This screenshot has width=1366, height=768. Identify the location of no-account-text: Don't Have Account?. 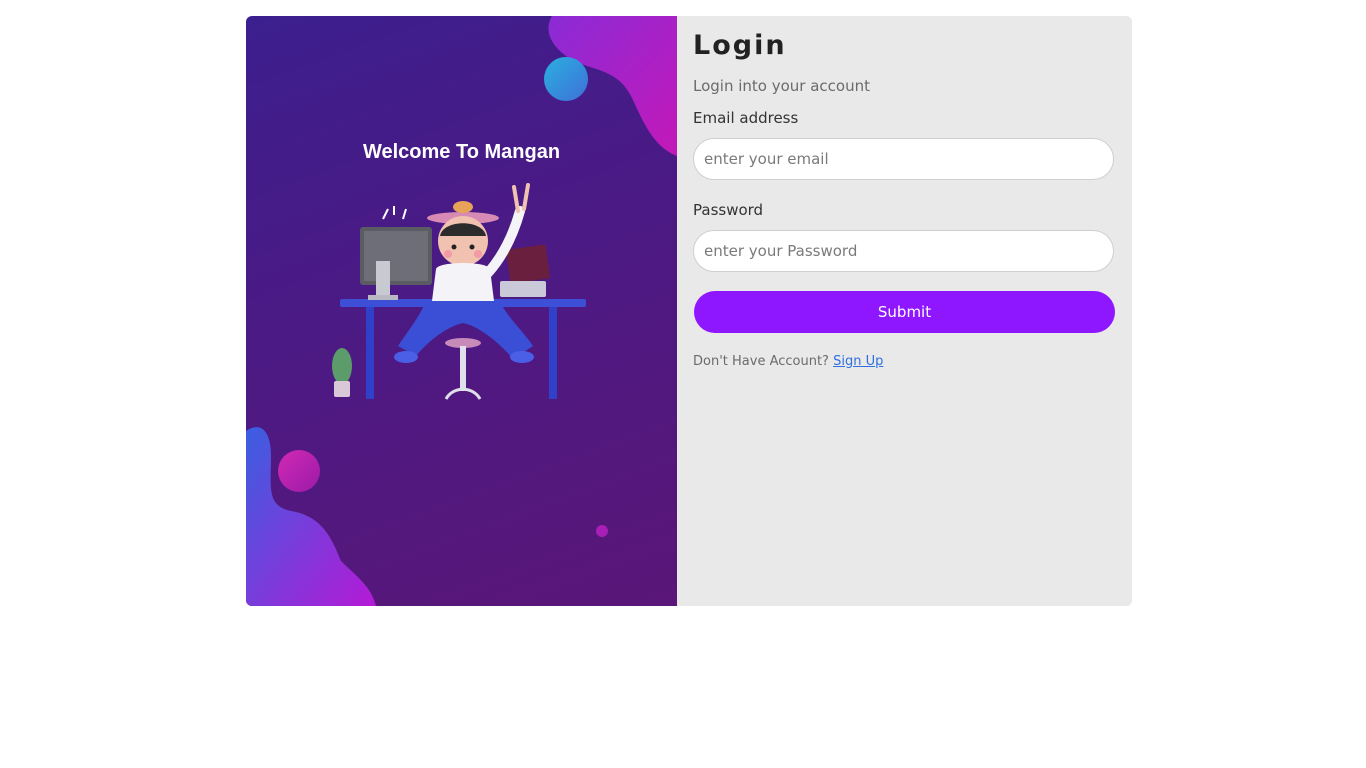
(761, 361).